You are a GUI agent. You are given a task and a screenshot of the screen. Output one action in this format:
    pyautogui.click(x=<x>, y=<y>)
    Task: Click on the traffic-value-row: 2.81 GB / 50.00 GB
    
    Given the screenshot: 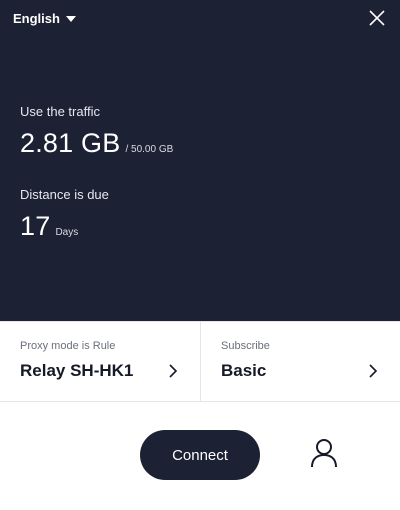 What is the action you would take?
    pyautogui.click(x=96, y=143)
    